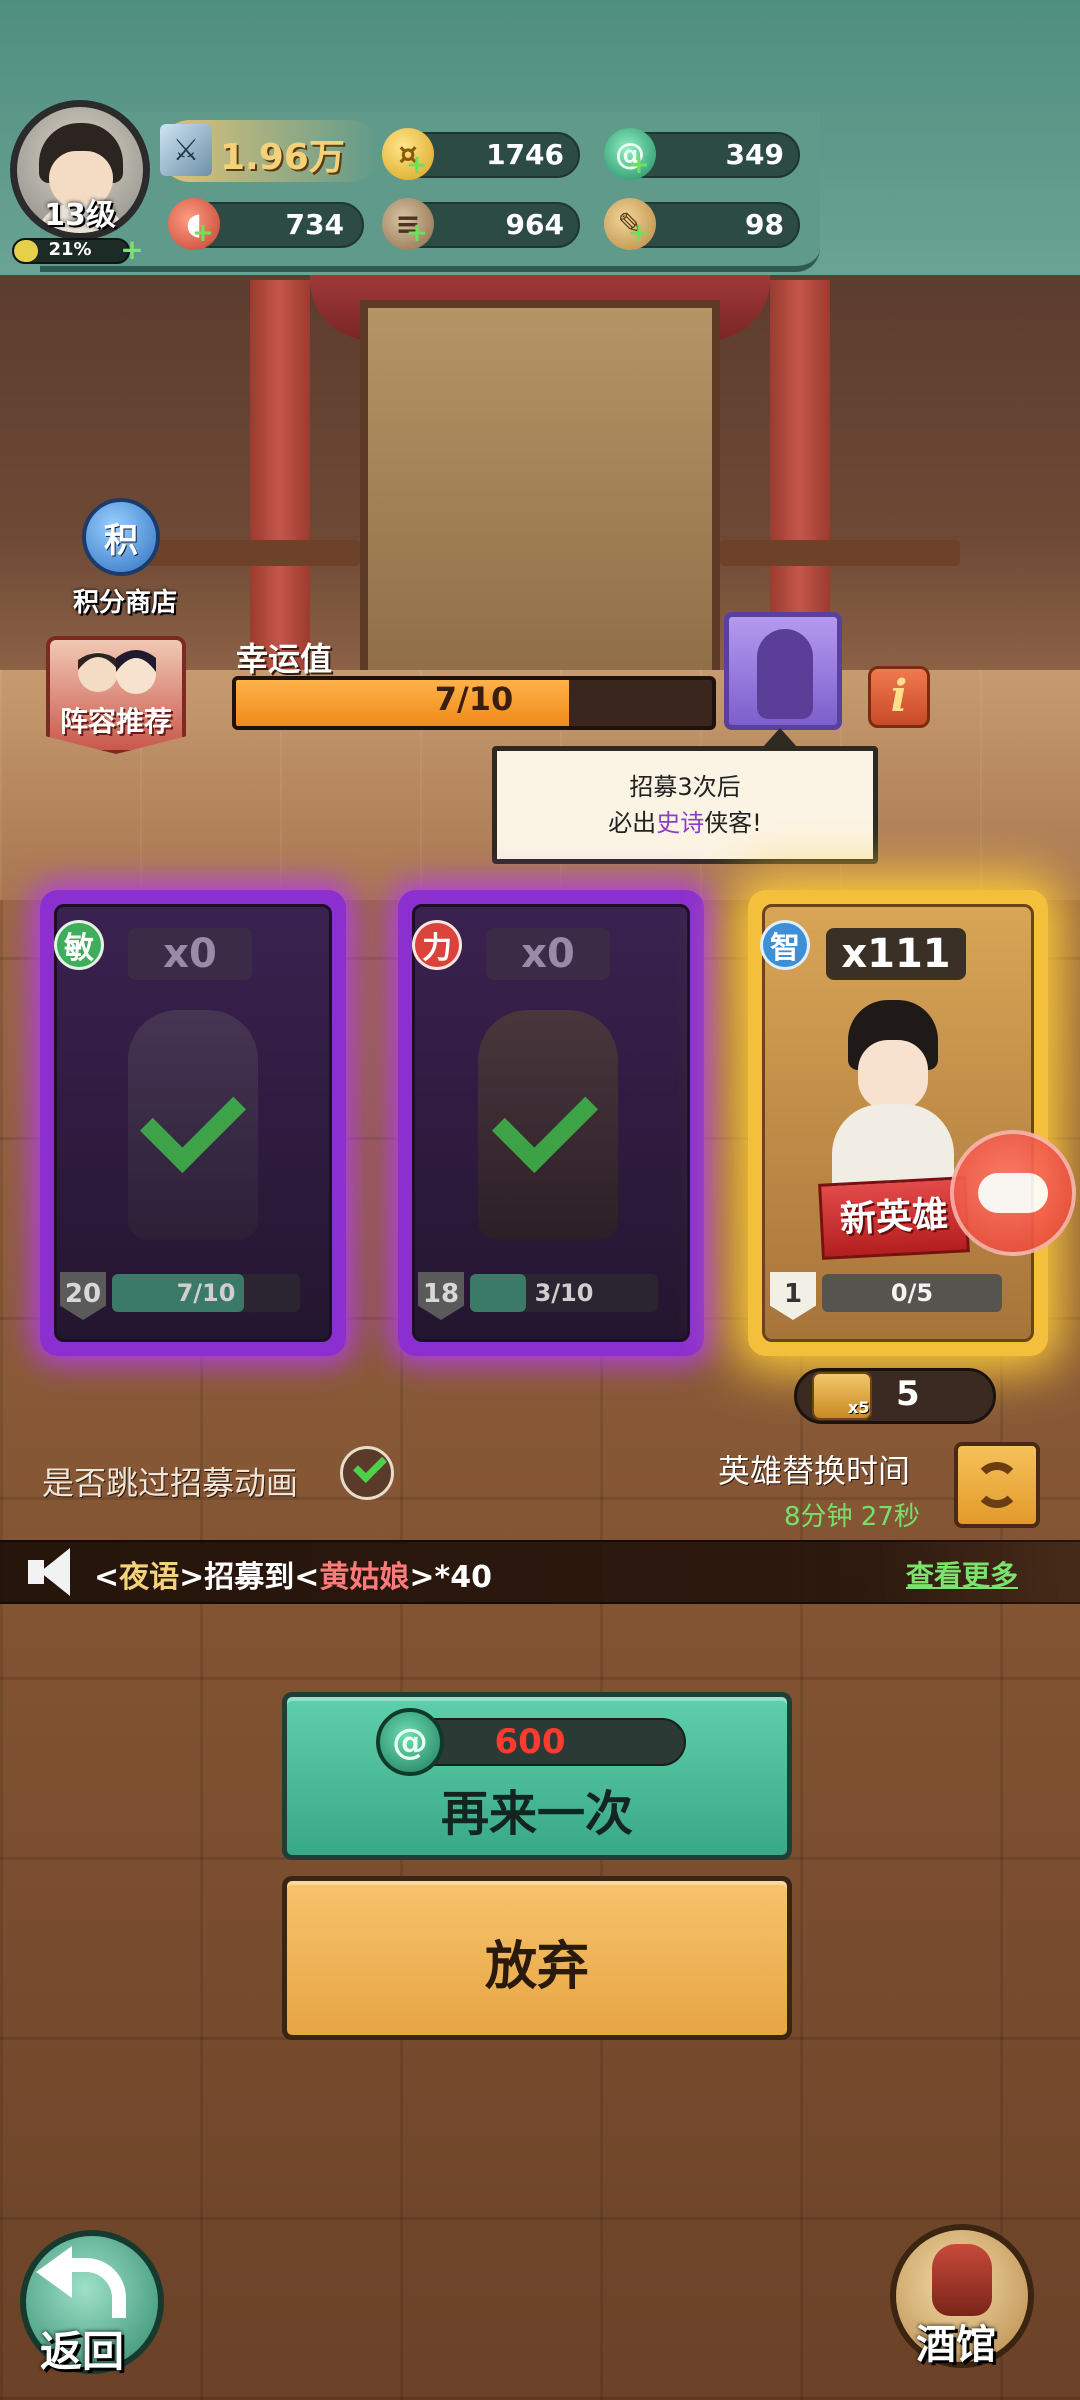 Image resolution: width=1080 pixels, height=2400 pixels. Describe the element at coordinates (962, 2280) in the screenshot. I see `wine-jar-icon` at that location.